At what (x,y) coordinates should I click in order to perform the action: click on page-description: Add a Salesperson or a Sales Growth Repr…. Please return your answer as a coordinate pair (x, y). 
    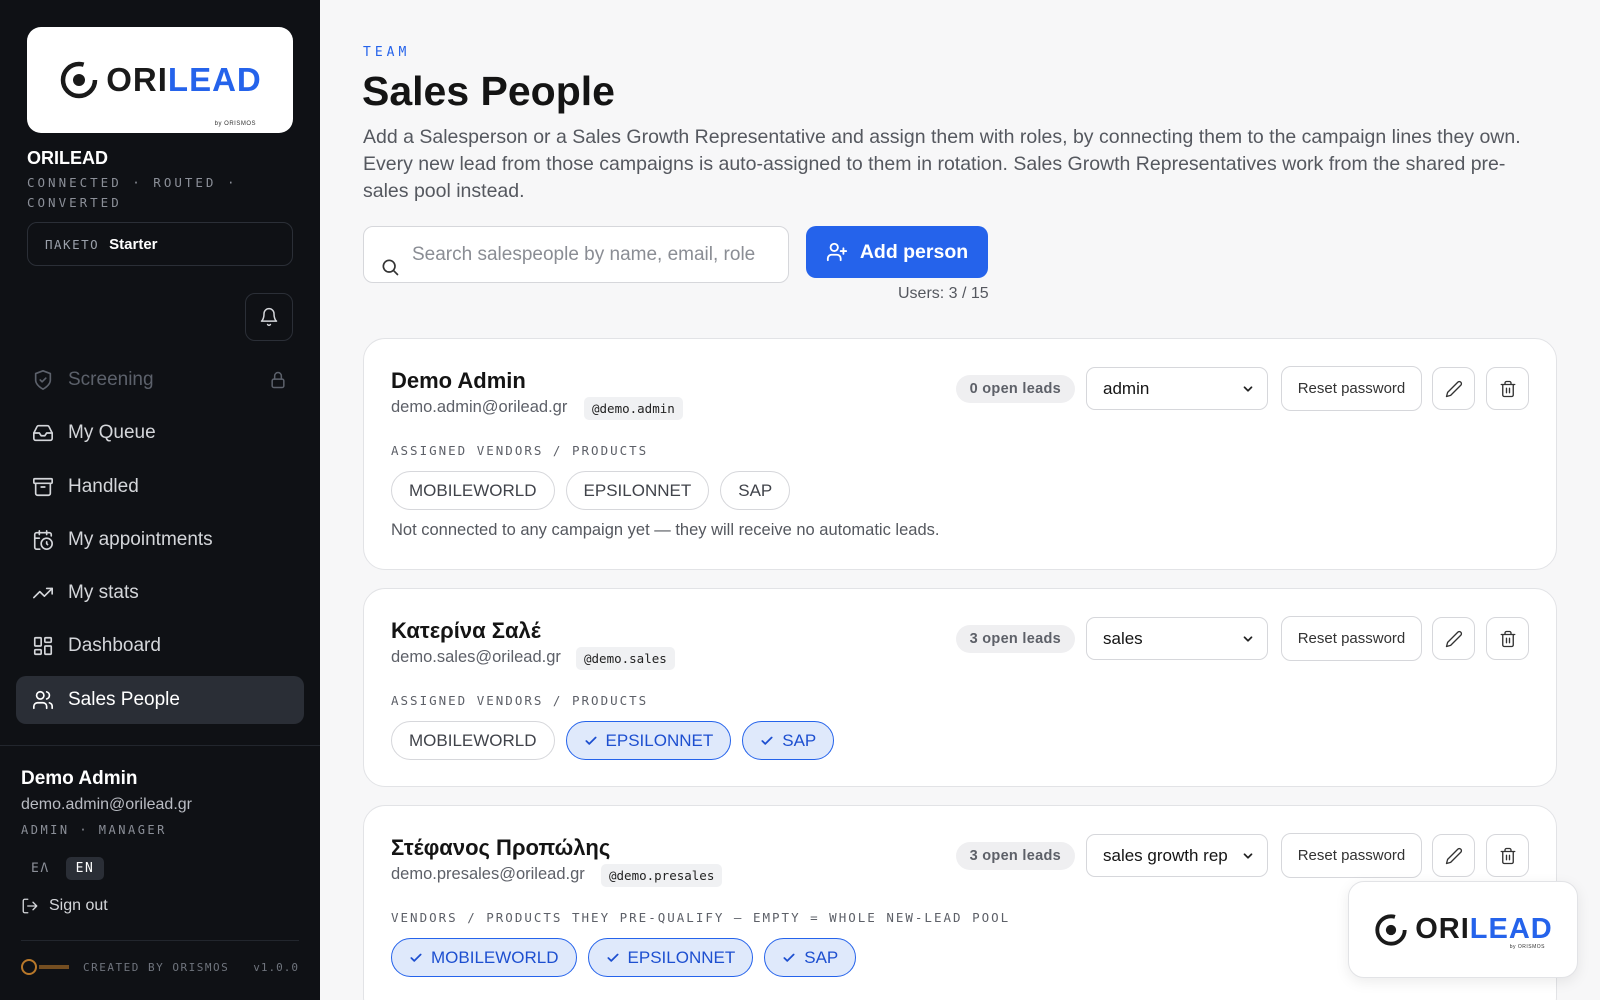
    Looking at the image, I should click on (942, 164).